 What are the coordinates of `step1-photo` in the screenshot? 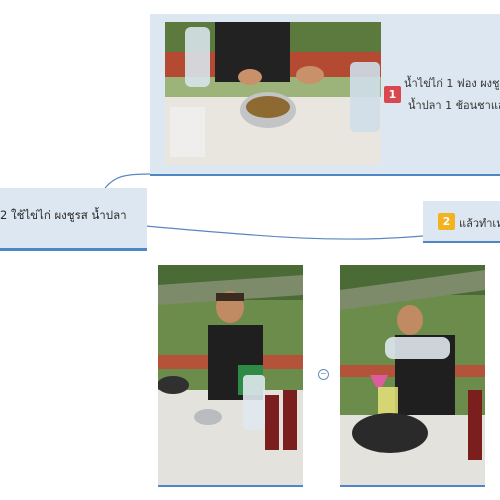 It's located at (273, 93).